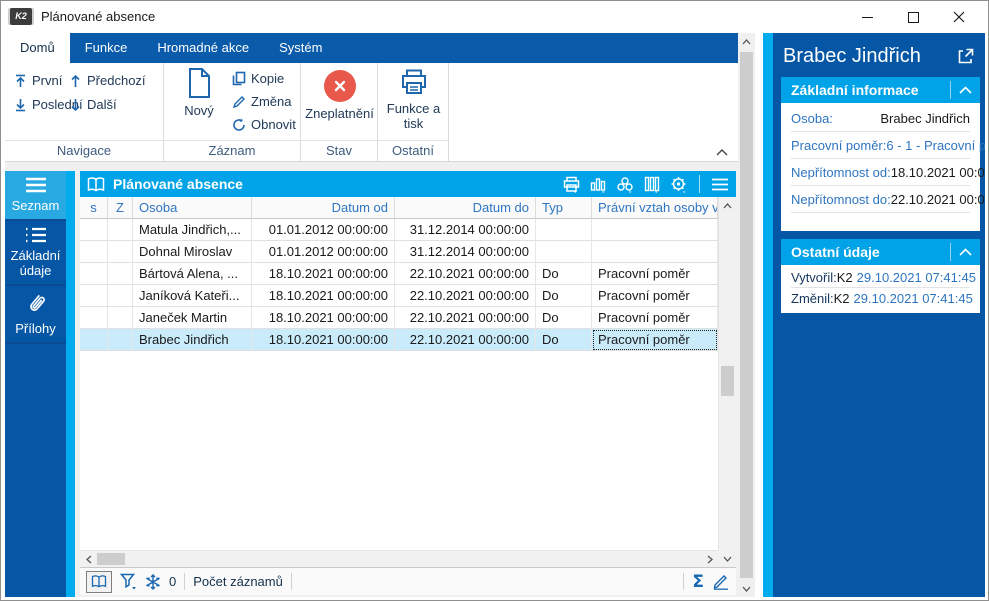 The height and width of the screenshot is (601, 989). I want to click on detail-list-icon, so click(36, 235).